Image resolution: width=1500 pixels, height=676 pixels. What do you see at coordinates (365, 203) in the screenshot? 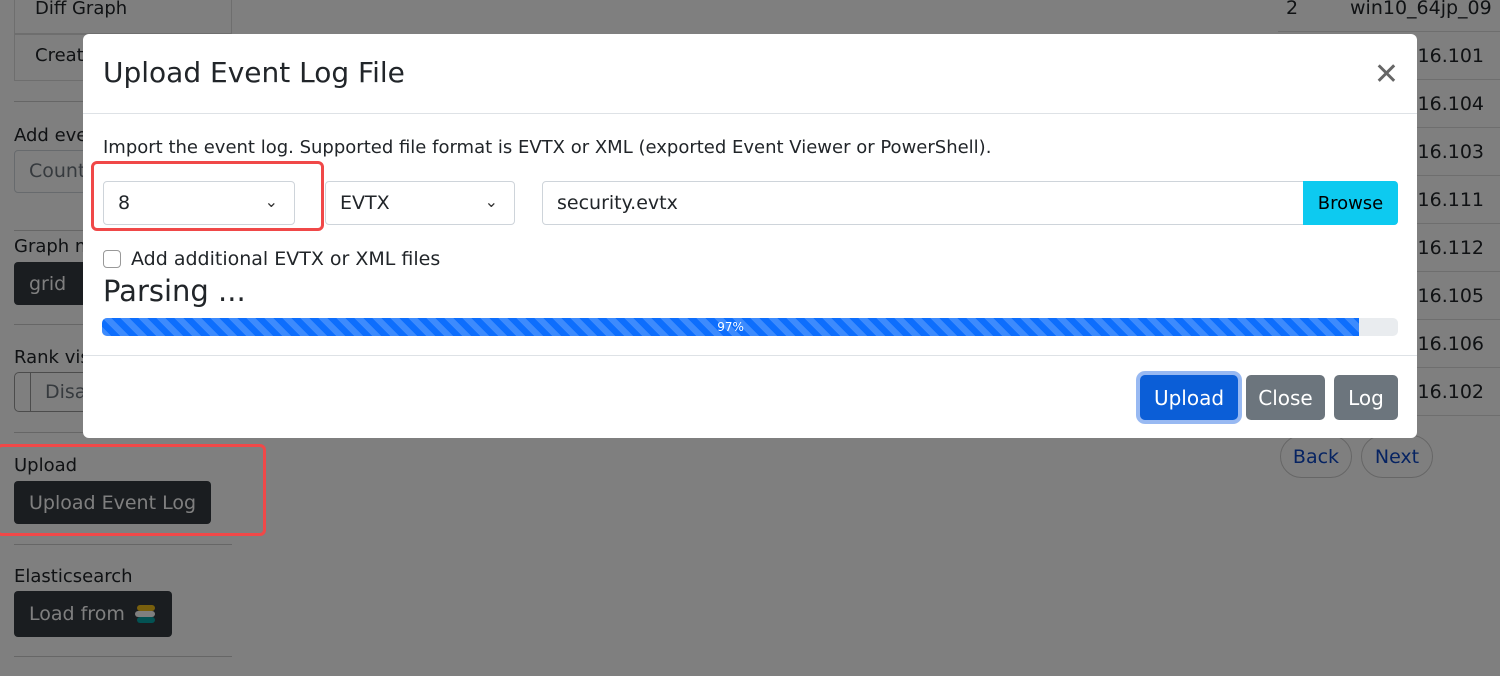
I see `select-value: EVTX` at bounding box center [365, 203].